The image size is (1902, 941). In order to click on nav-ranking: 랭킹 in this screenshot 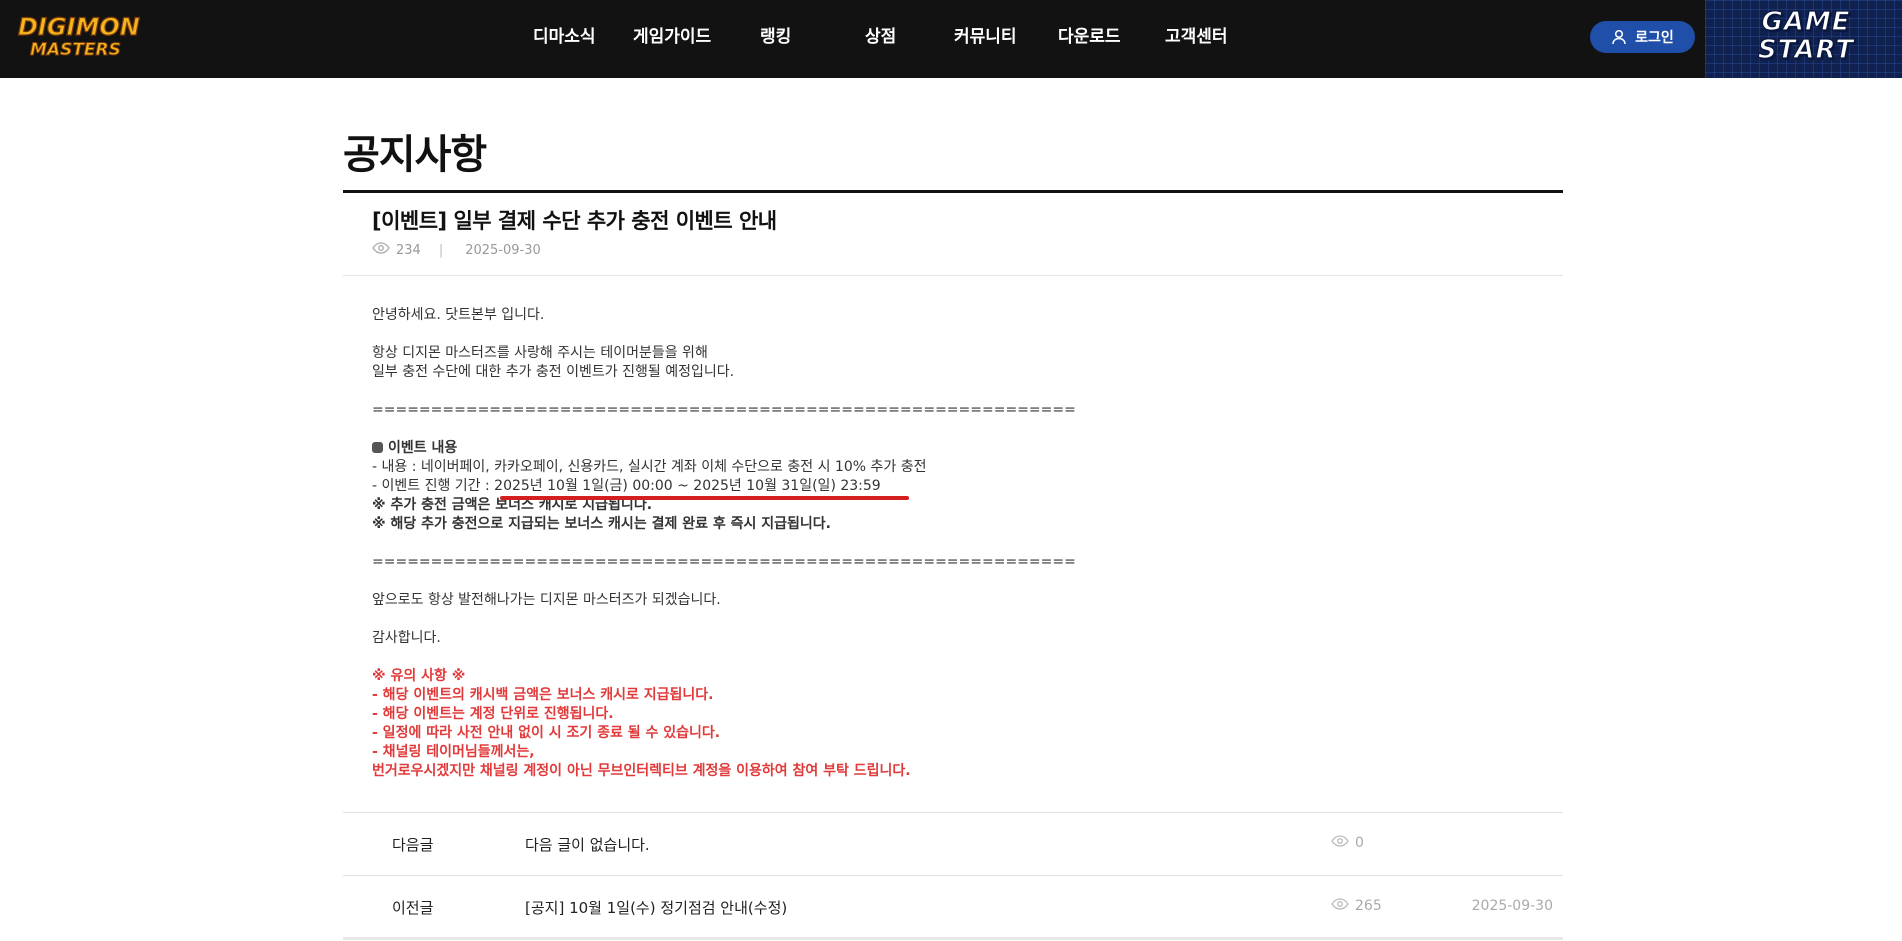, I will do `click(775, 34)`.